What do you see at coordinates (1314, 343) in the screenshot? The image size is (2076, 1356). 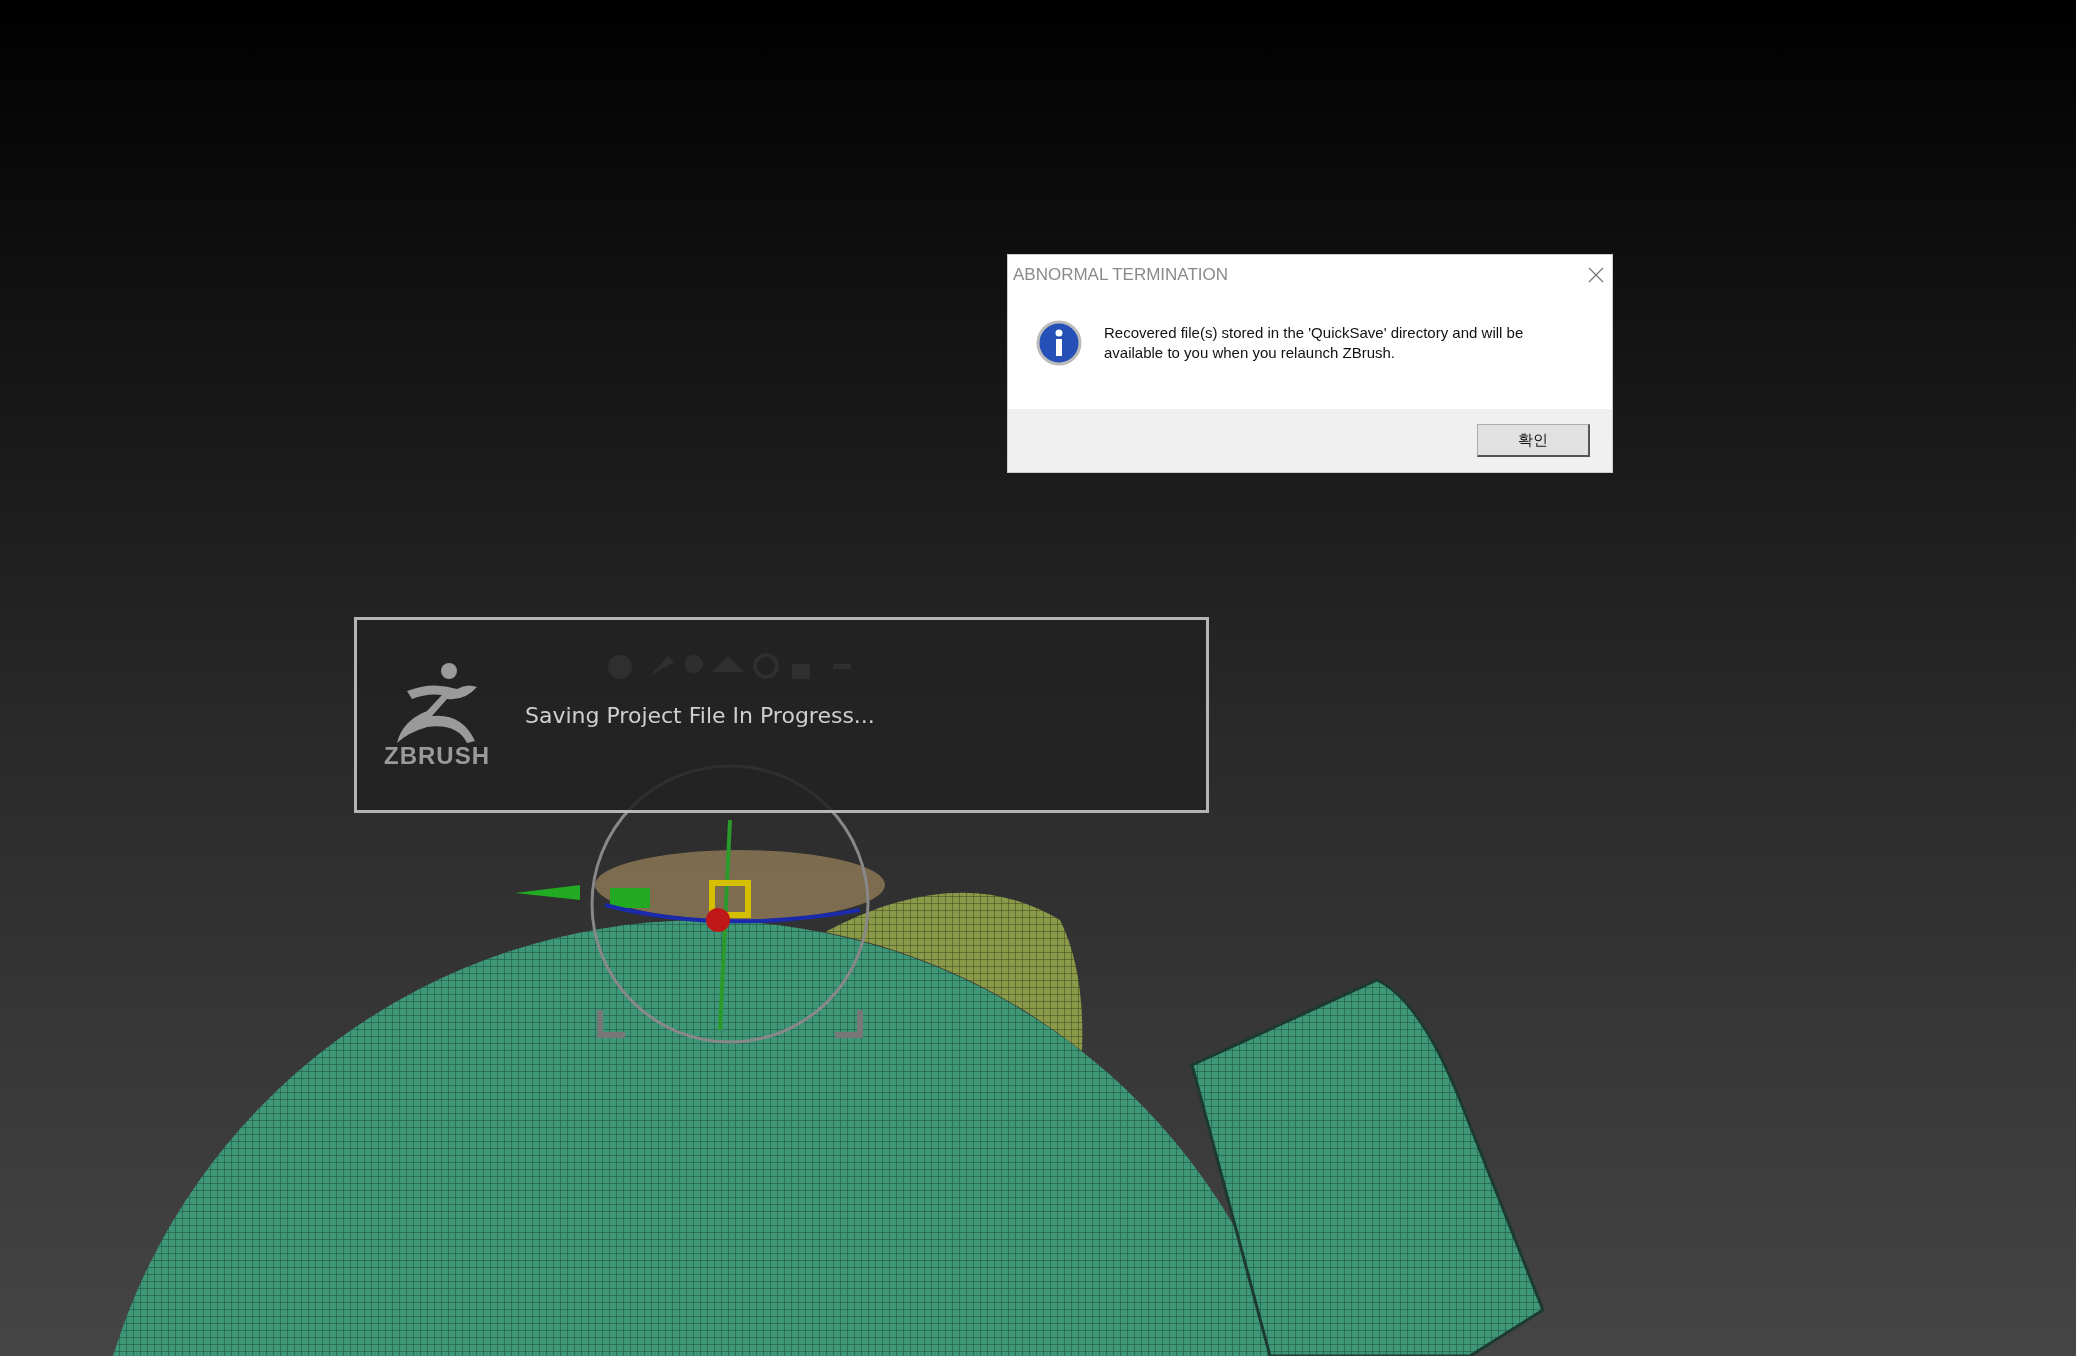 I see `dialog-message: Recovered file(s) stored in the 'QuickSave' directory and will be available to you when you relaunch ZBrush.` at bounding box center [1314, 343].